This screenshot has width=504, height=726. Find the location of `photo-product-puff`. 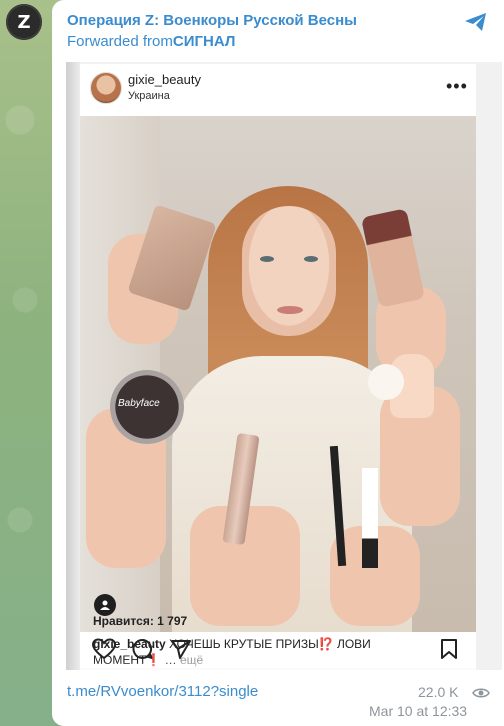

photo-product-puff is located at coordinates (386, 382).